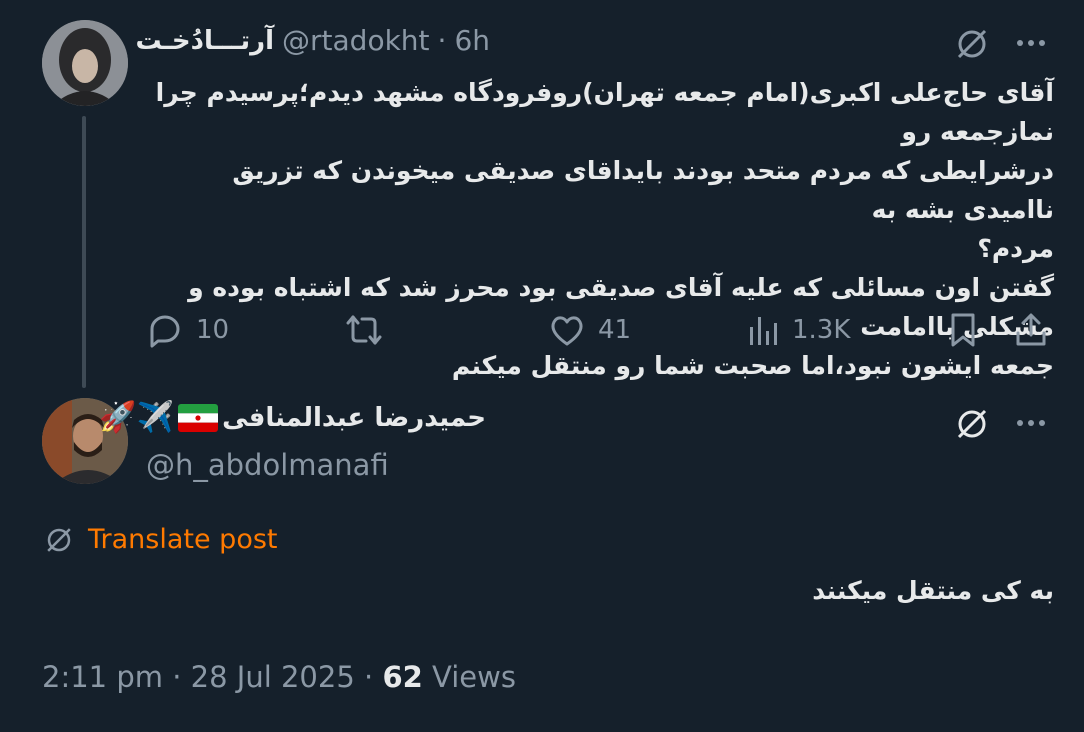 Image resolution: width=1084 pixels, height=732 pixels. I want to click on translate-post-button: Translate post, so click(161, 539).